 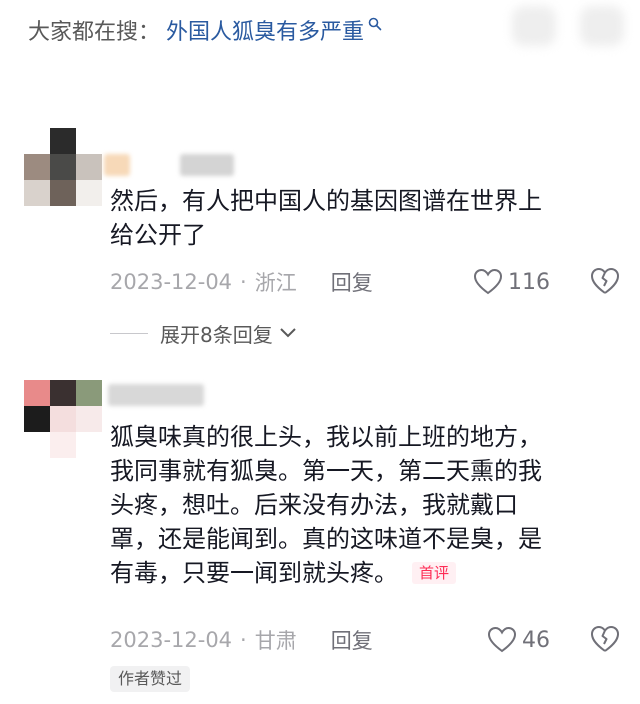 What do you see at coordinates (529, 282) in the screenshot?
I see `like-count: 116` at bounding box center [529, 282].